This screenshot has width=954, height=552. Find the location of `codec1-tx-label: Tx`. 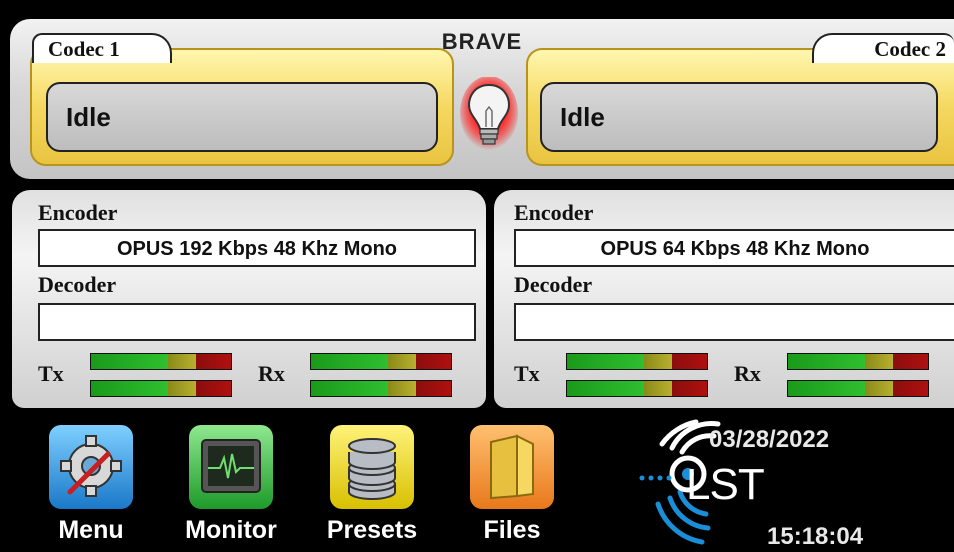

codec1-tx-label: Tx is located at coordinates (51, 373).